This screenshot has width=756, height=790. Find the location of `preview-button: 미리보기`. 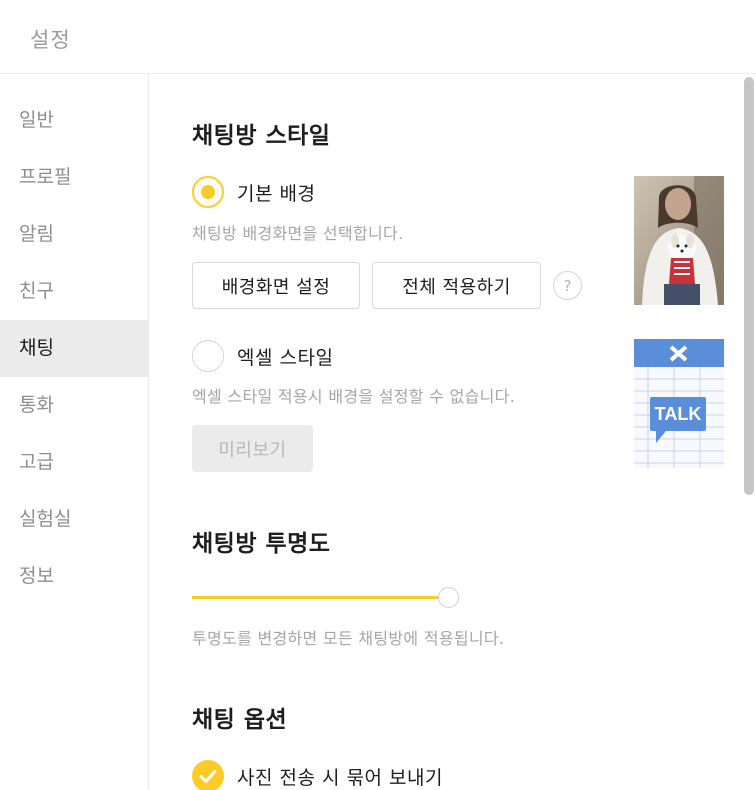

preview-button: 미리보기 is located at coordinates (252, 448).